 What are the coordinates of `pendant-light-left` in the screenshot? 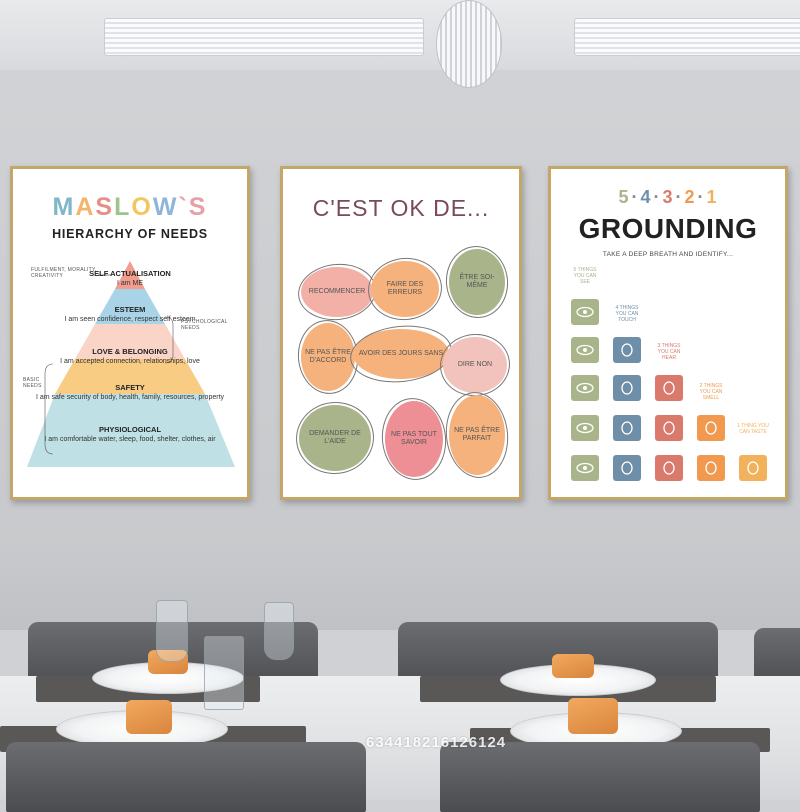 It's located at (264, 37).